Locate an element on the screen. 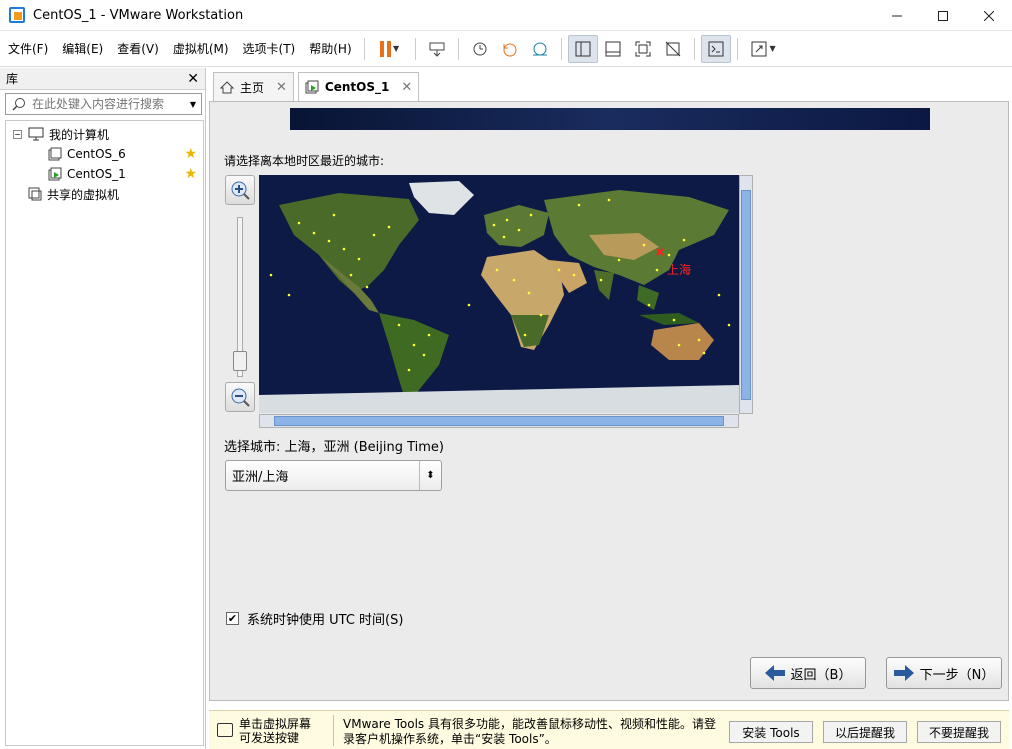 The image size is (1012, 749). never-remind-button: 不要提醒我 is located at coordinates (959, 732).